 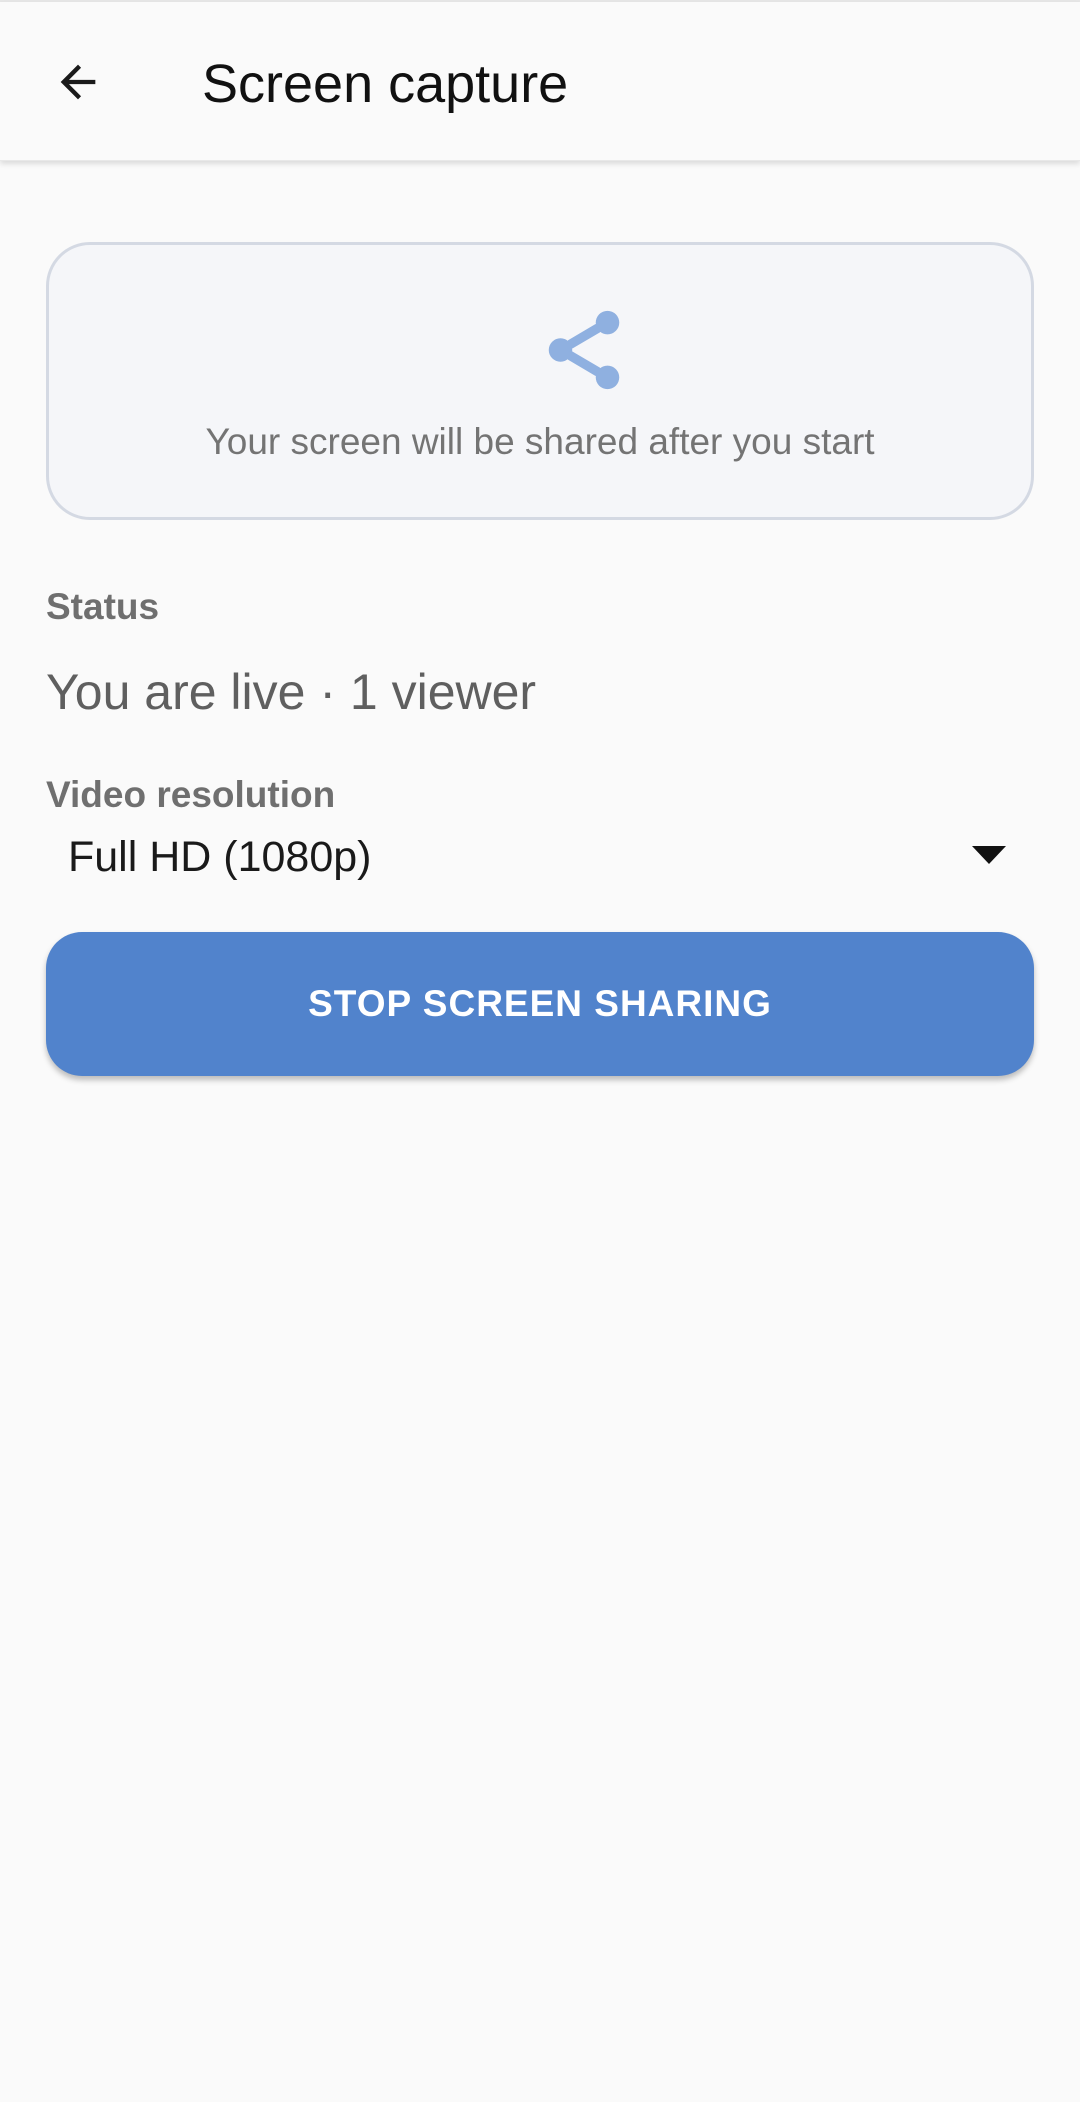 I want to click on top-app-bar: Screen capture, so click(x=540, y=81).